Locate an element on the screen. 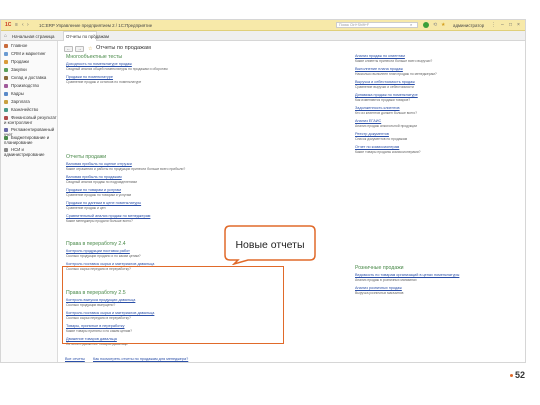  all-reports-link: Все отчеты is located at coordinates (75, 359).